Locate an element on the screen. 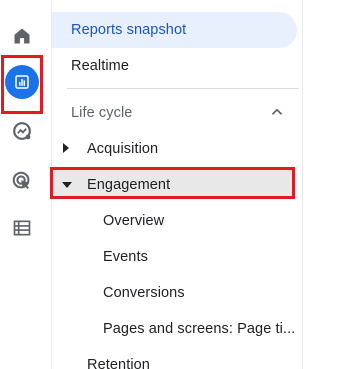  chevron-up-icon is located at coordinates (277, 112).